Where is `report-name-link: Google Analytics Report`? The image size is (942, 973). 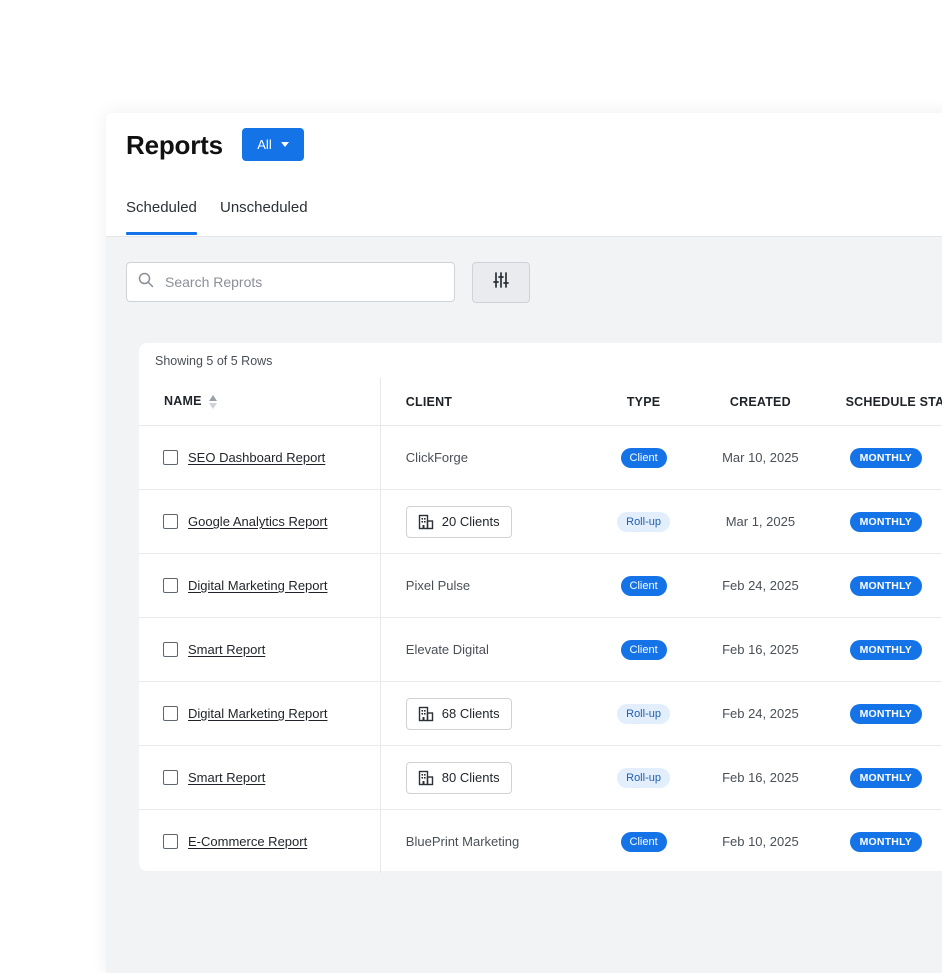 report-name-link: Google Analytics Report is located at coordinates (257, 521).